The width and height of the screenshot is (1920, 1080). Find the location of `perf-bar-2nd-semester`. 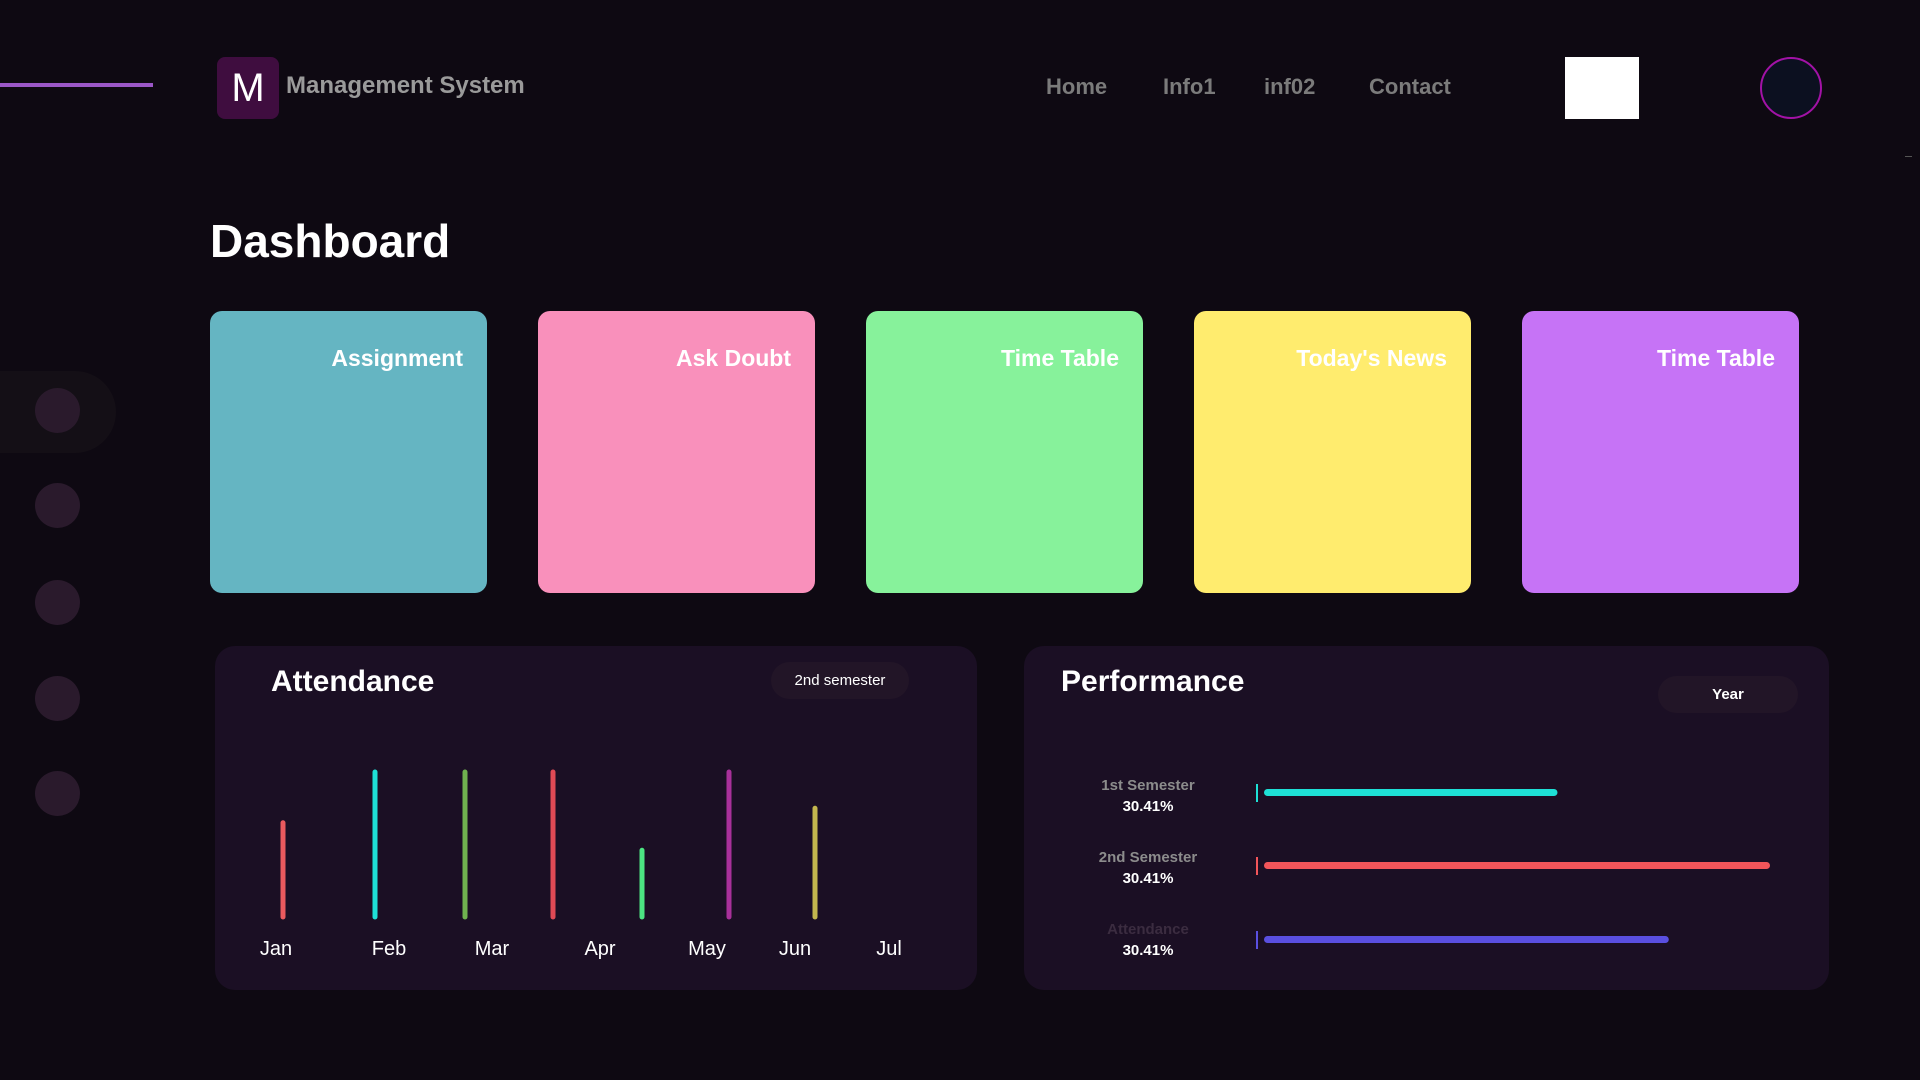

perf-bar-2nd-semester is located at coordinates (1517, 865).